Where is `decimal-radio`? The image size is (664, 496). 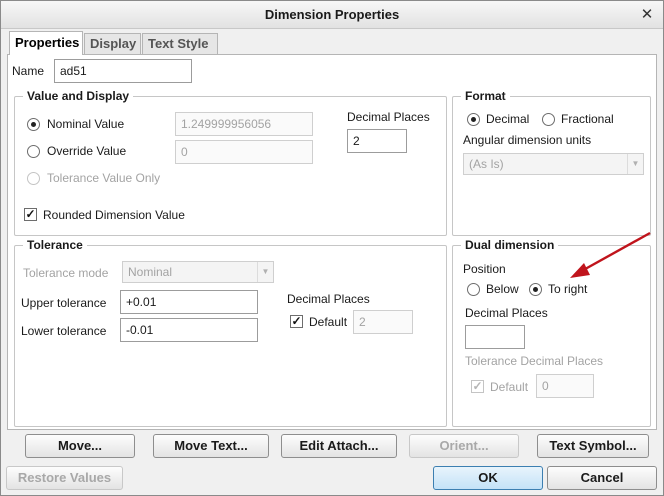 decimal-radio is located at coordinates (473, 119).